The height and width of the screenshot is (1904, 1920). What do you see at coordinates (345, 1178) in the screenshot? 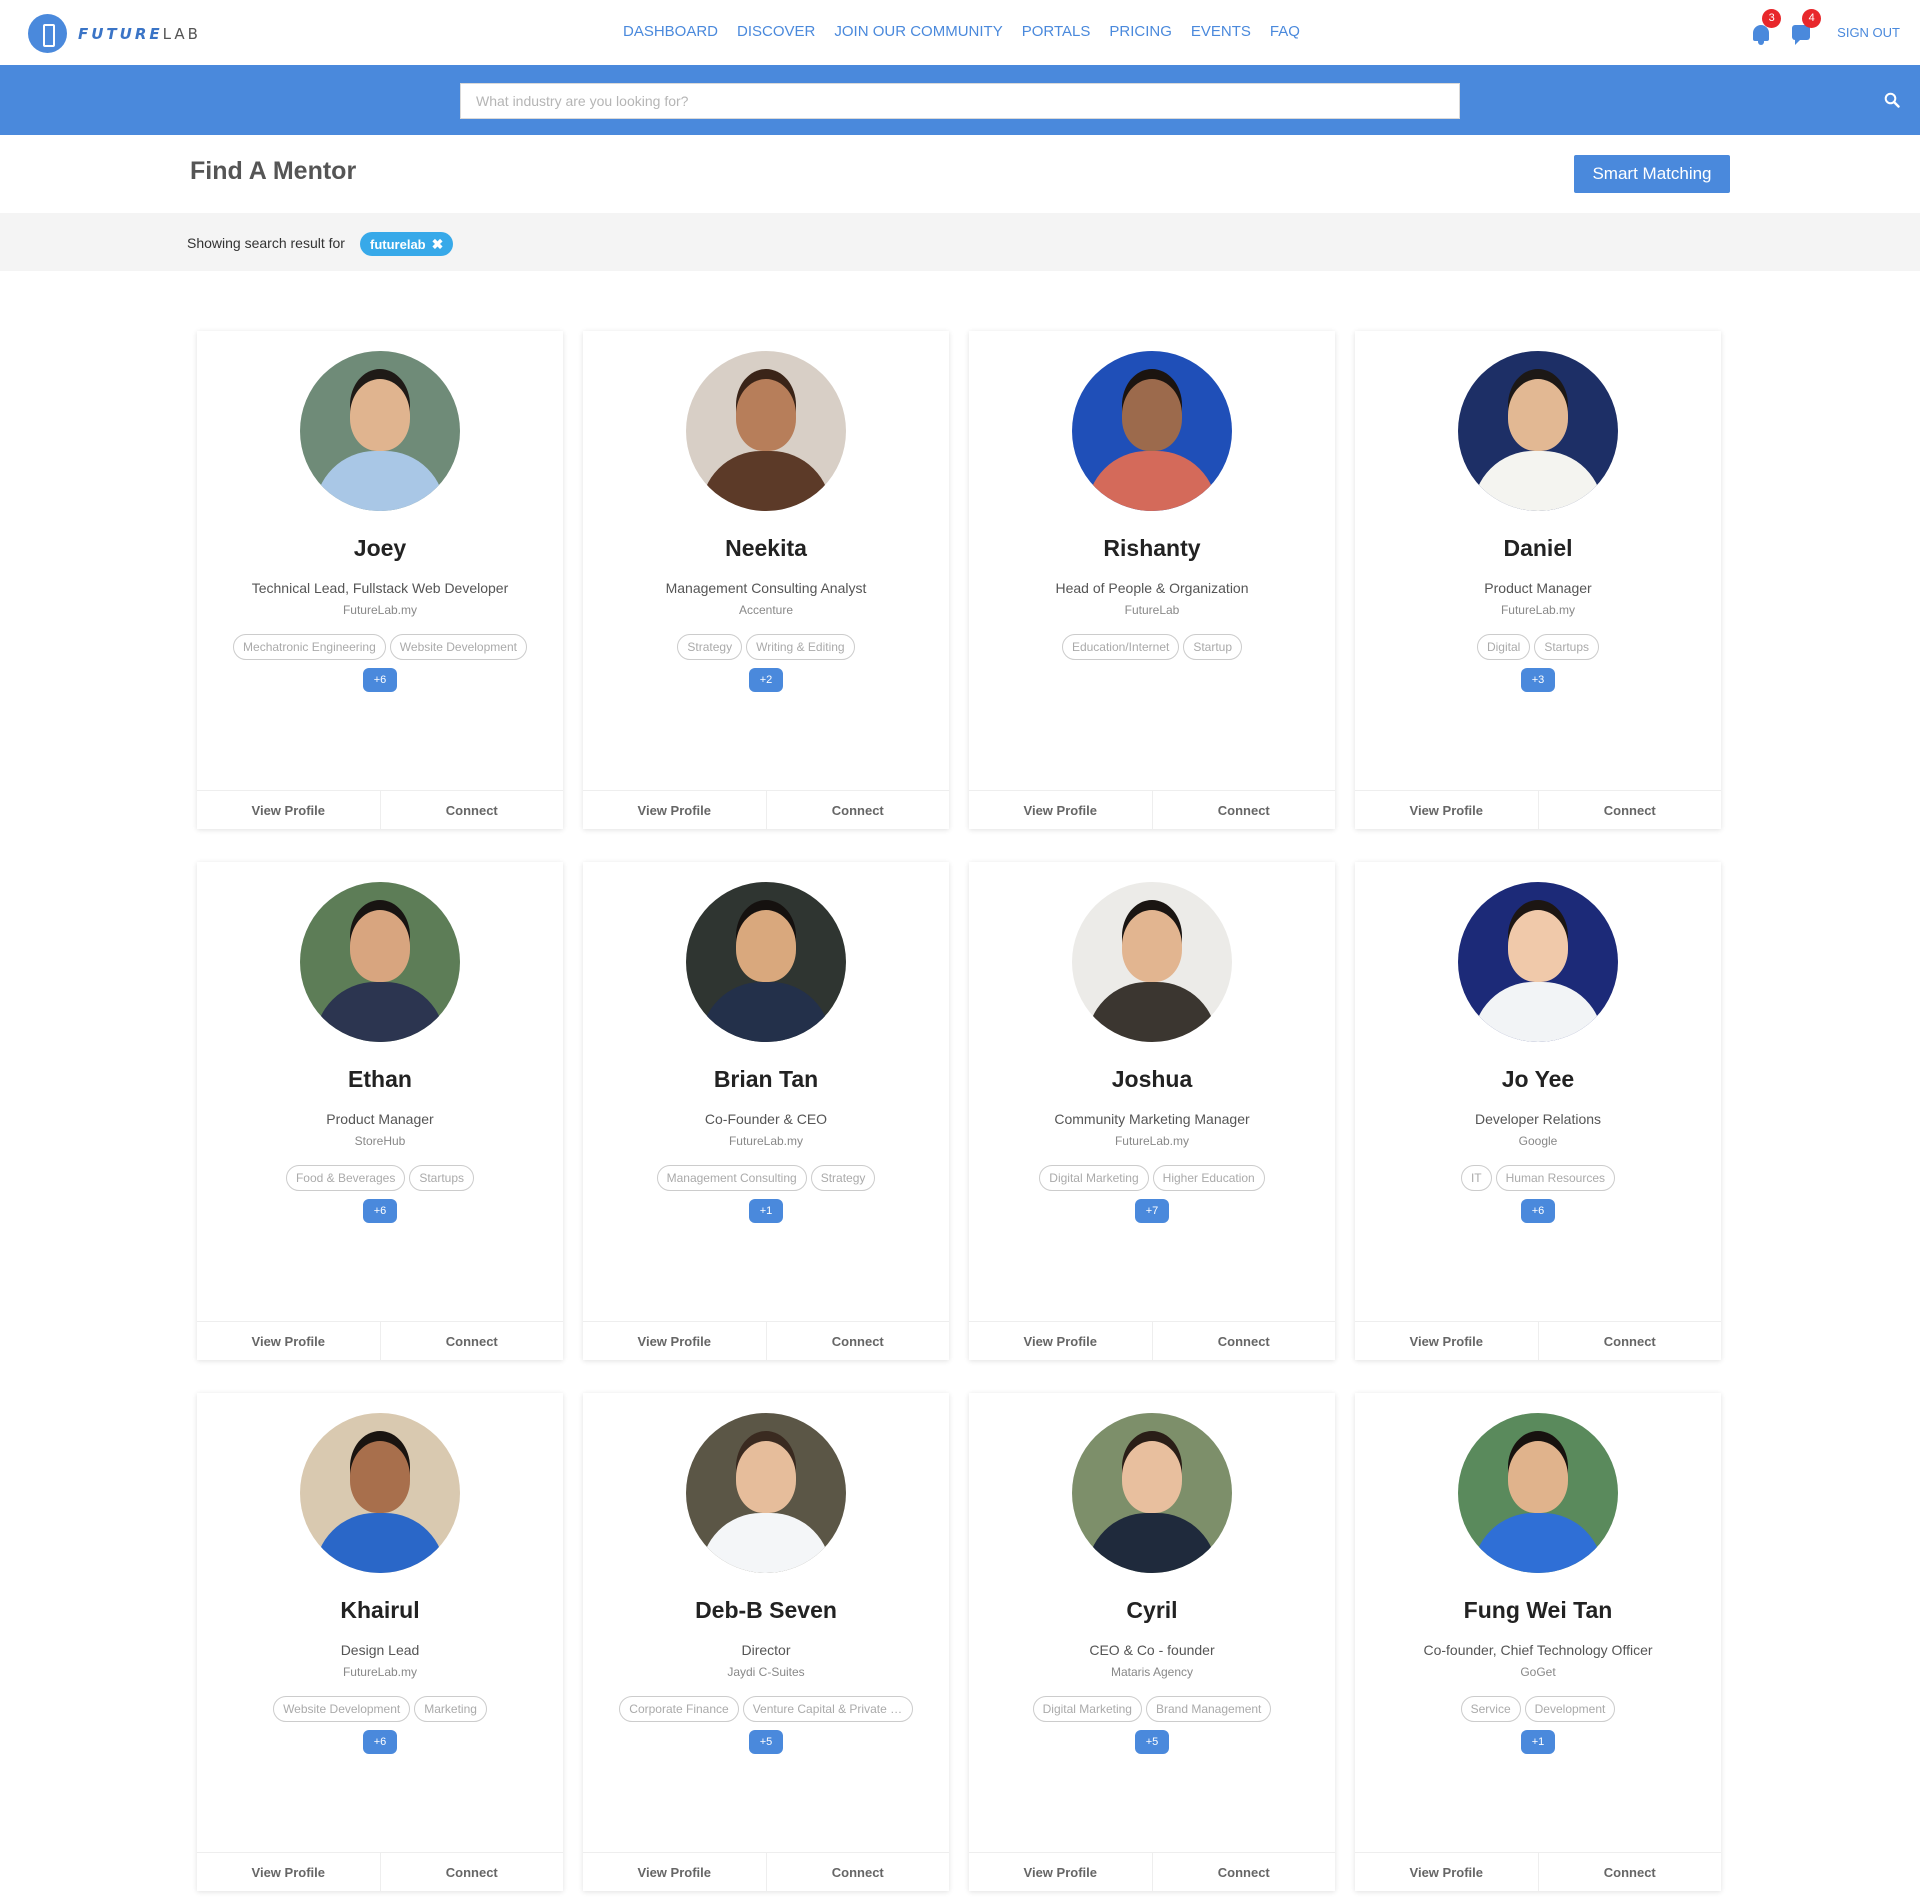
I see `expertise-tag: Food & Beverages` at bounding box center [345, 1178].